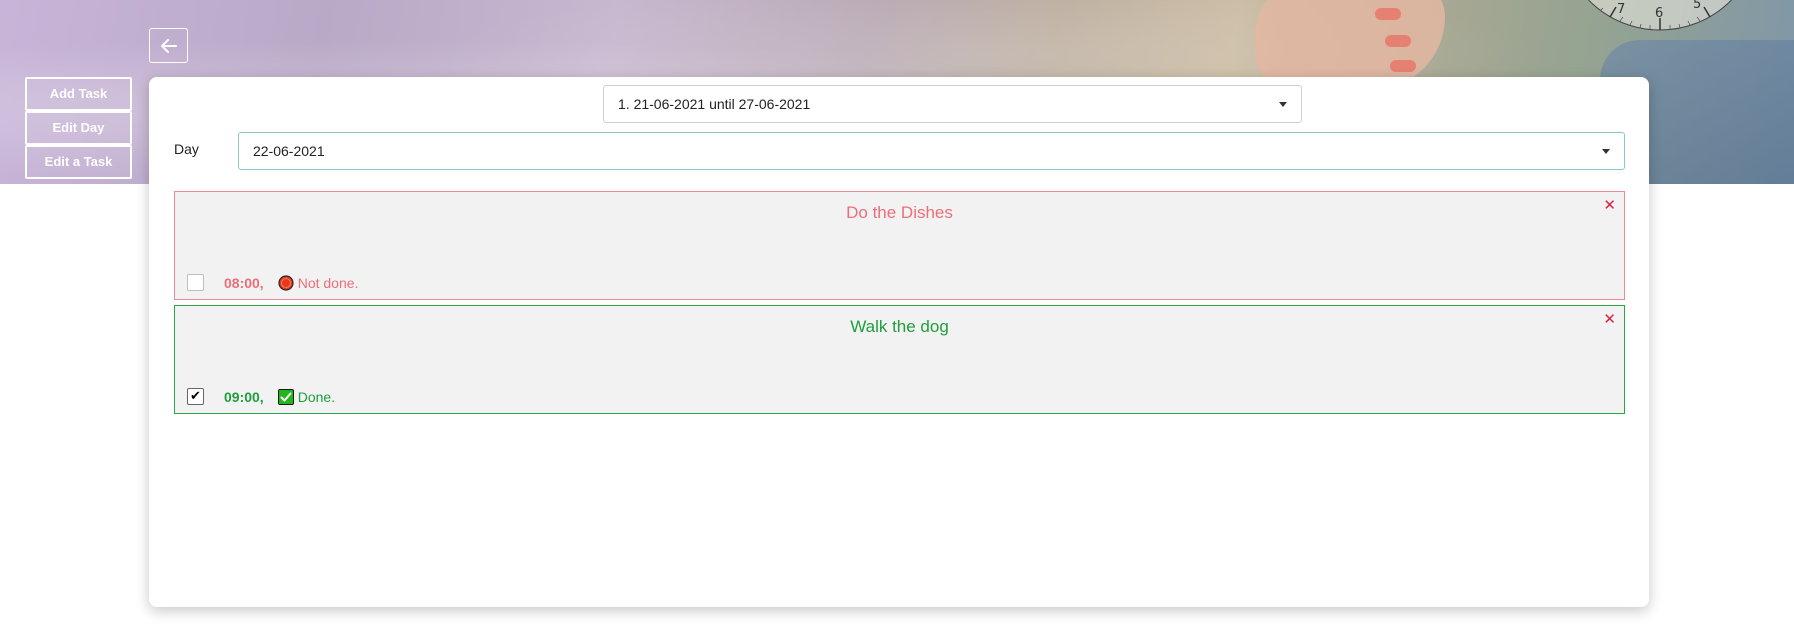  Describe the element at coordinates (285, 396) in the screenshot. I see `done-check-icon` at that location.